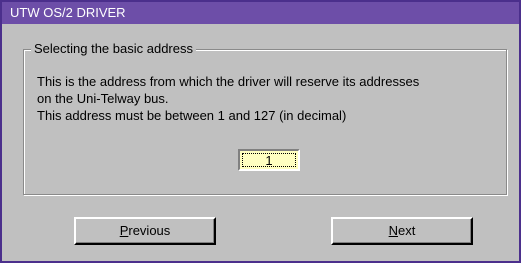 The height and width of the screenshot is (267, 527). I want to click on next-button-mnemonic: N, so click(393, 230).